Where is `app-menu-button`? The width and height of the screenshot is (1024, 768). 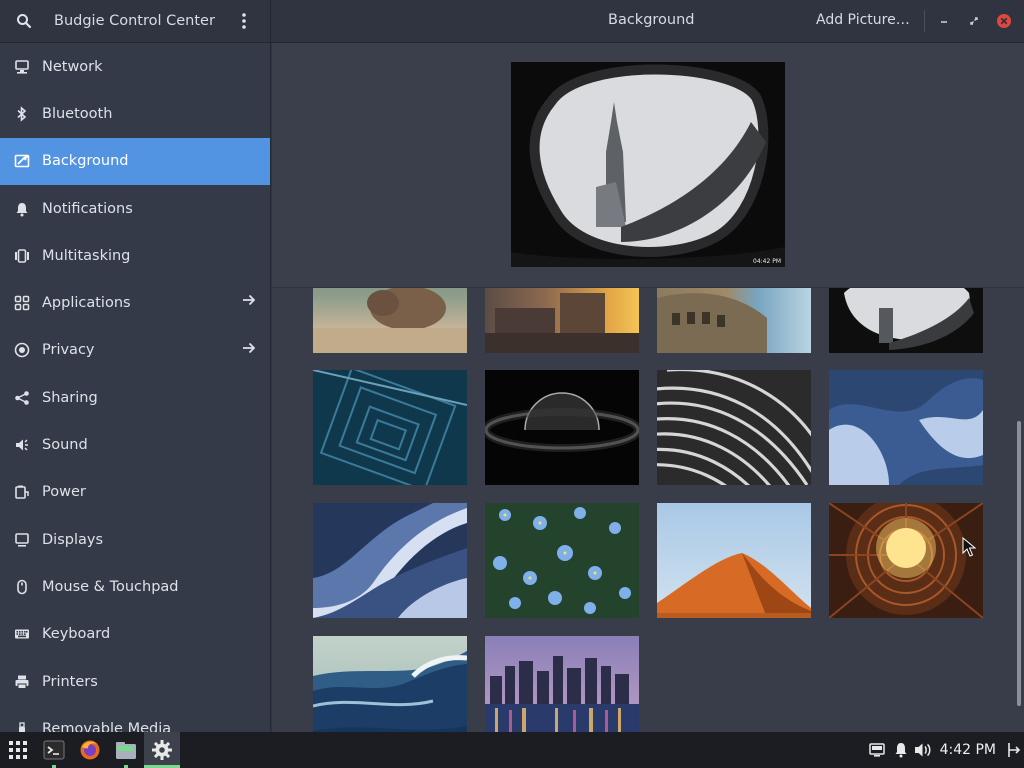
app-menu-button is located at coordinates (18, 750).